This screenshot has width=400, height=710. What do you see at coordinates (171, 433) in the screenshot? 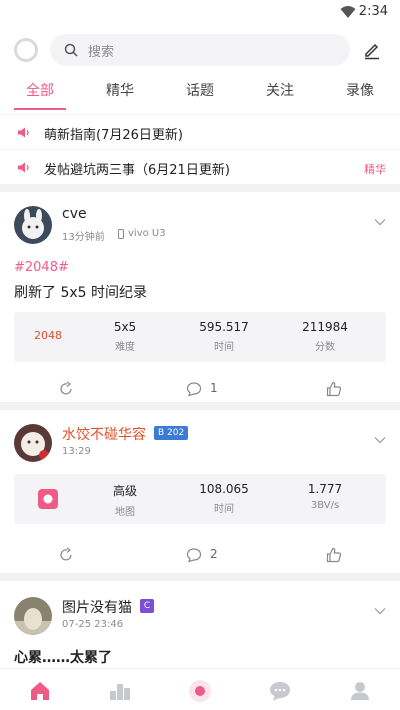
I see `level-badge: B 202` at bounding box center [171, 433].